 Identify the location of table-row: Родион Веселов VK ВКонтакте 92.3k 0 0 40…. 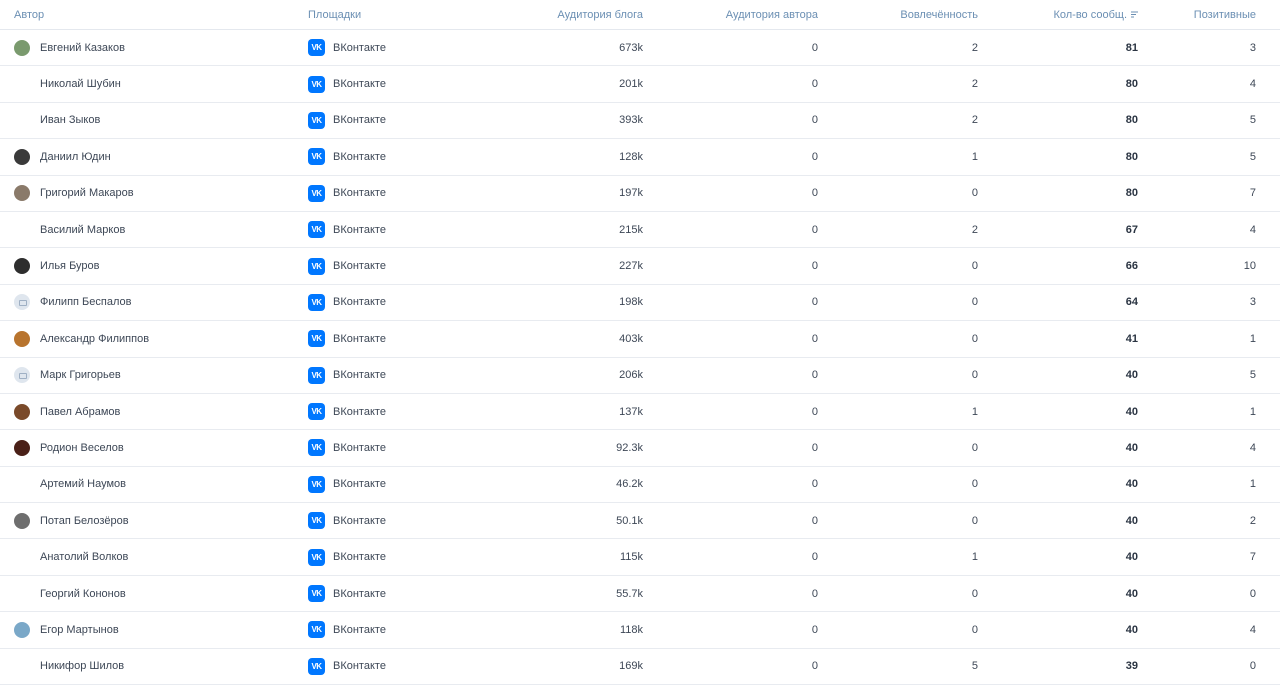
(640, 448).